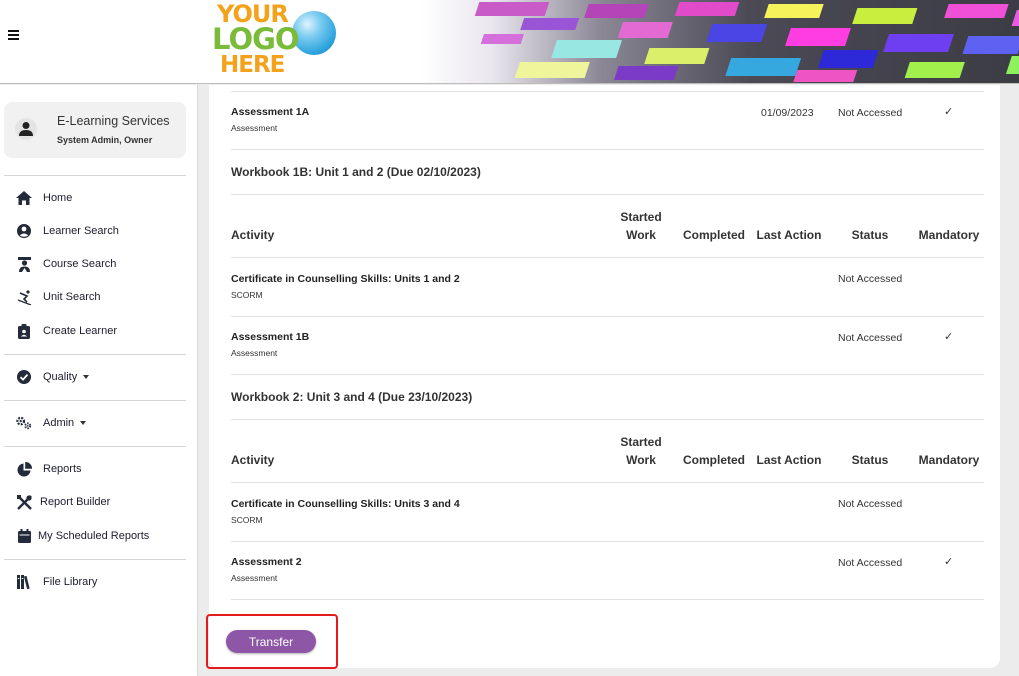 Image resolution: width=1019 pixels, height=676 pixels. I want to click on sidebar-item-file-library: File Library, so click(56, 582).